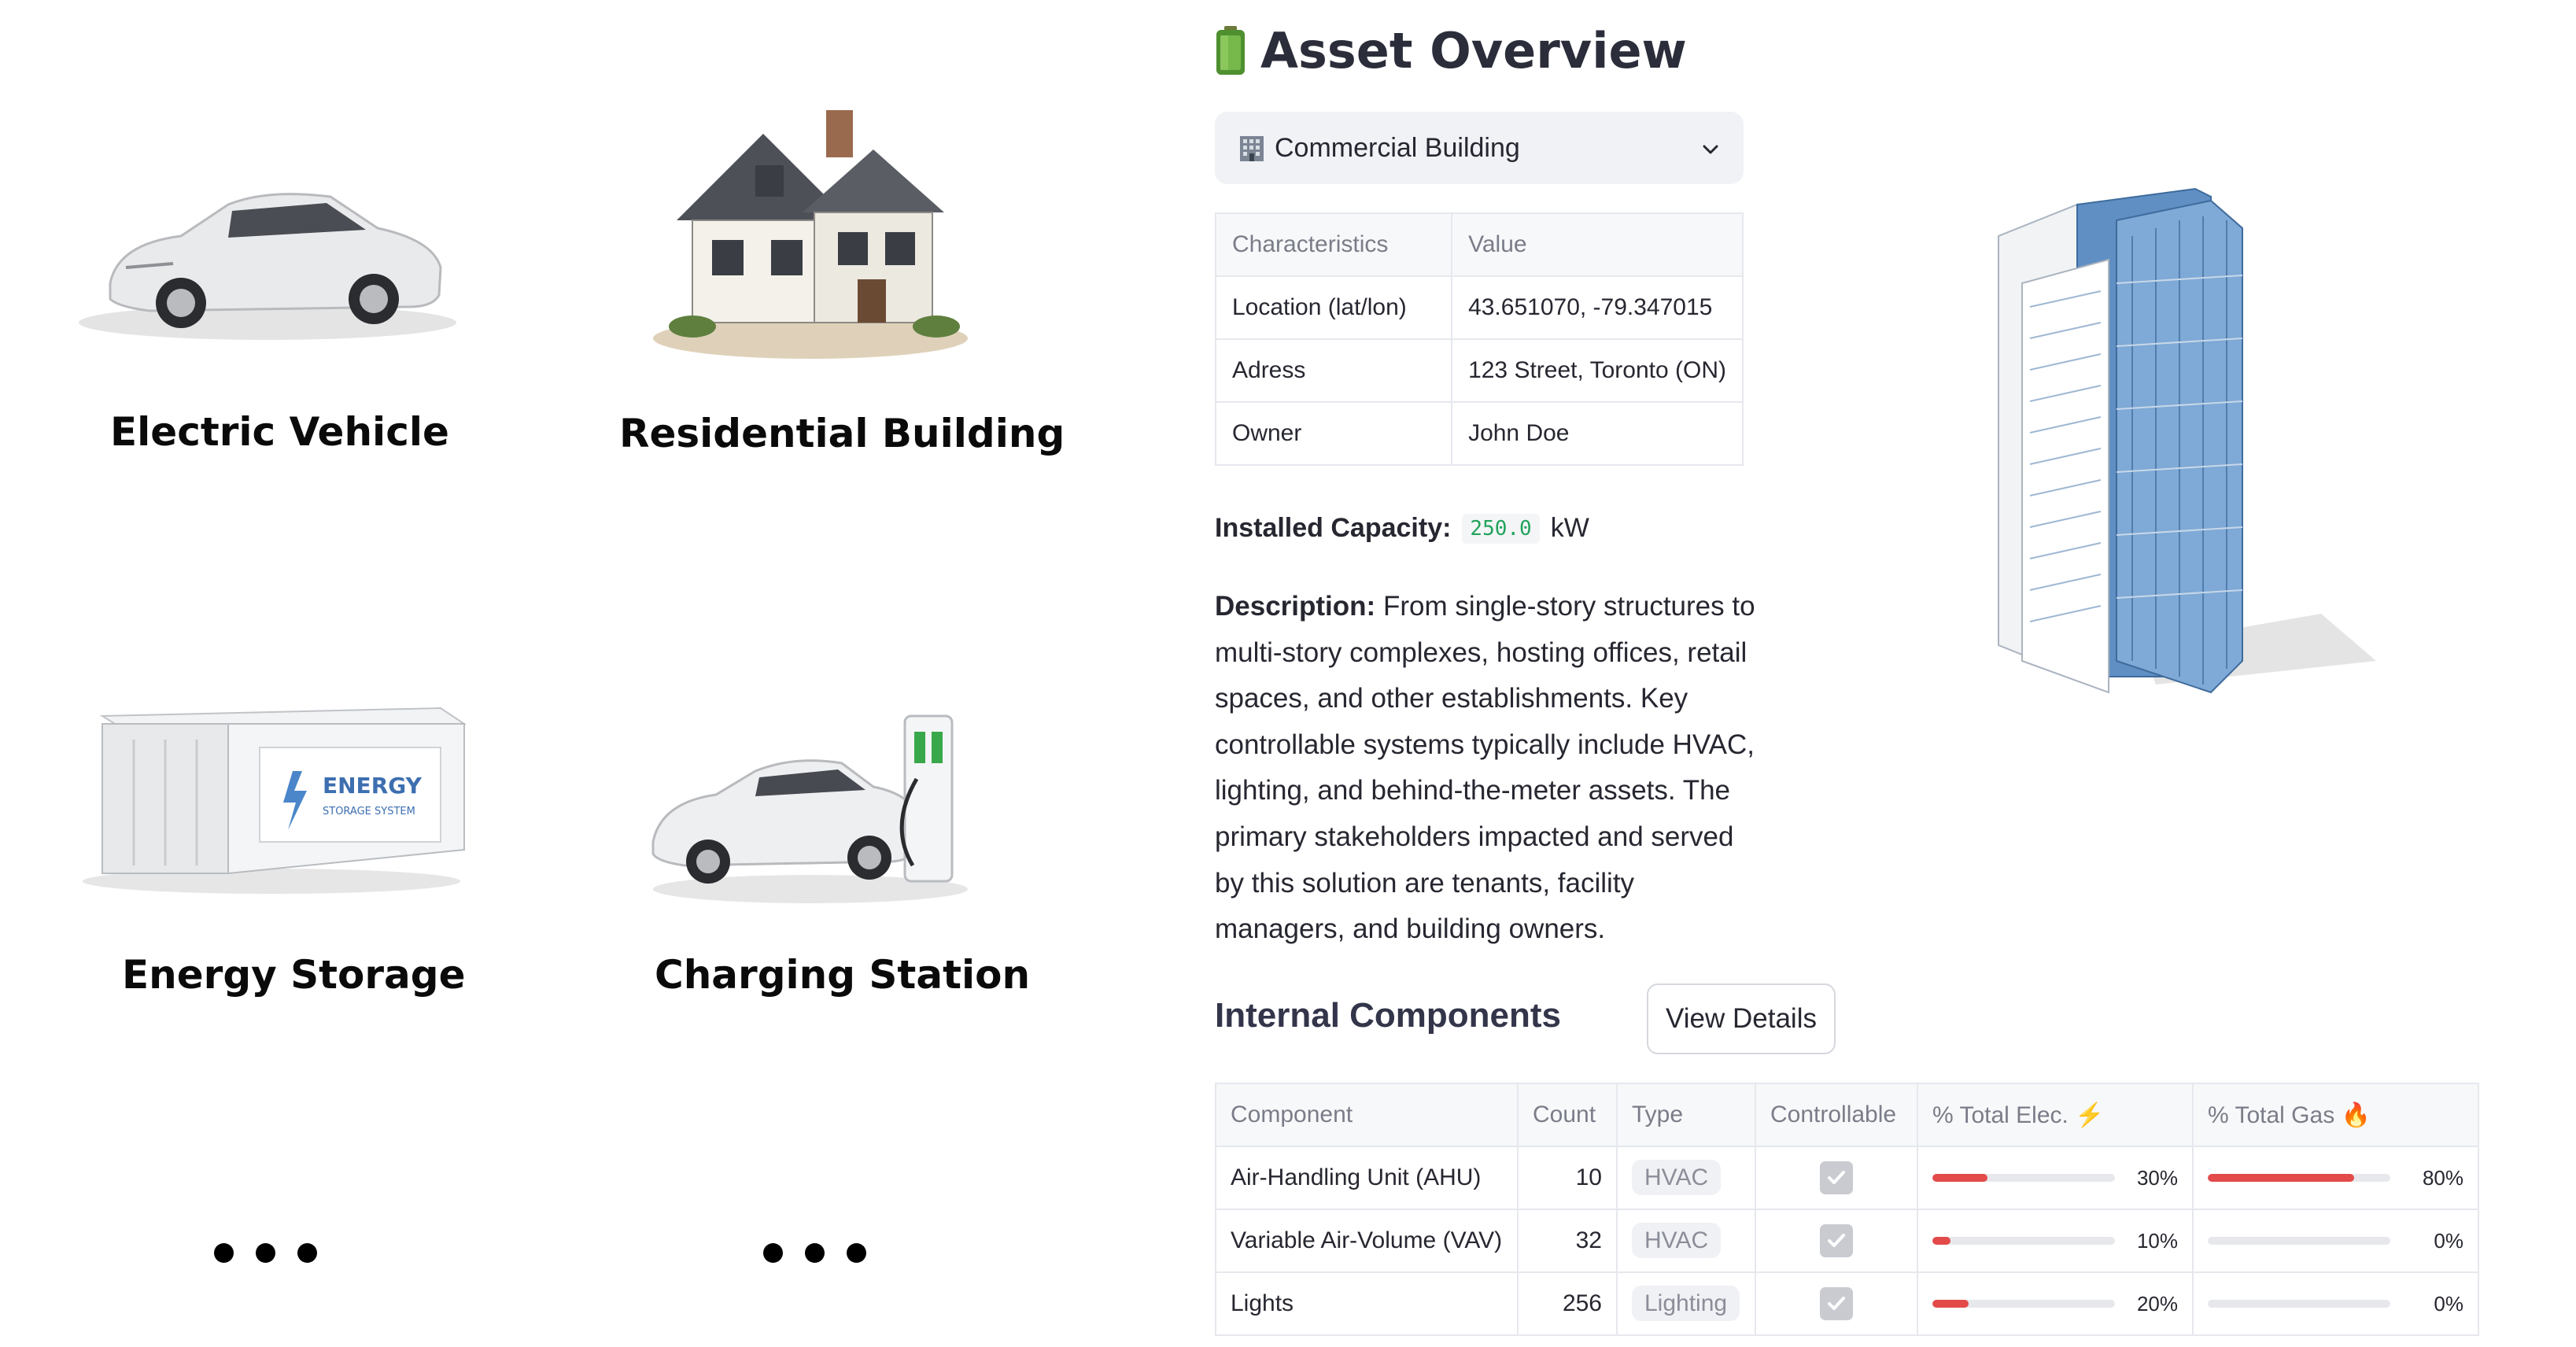 This screenshot has width=2576, height=1347. What do you see at coordinates (267, 249) in the screenshot?
I see `electric-vehicle-image` at bounding box center [267, 249].